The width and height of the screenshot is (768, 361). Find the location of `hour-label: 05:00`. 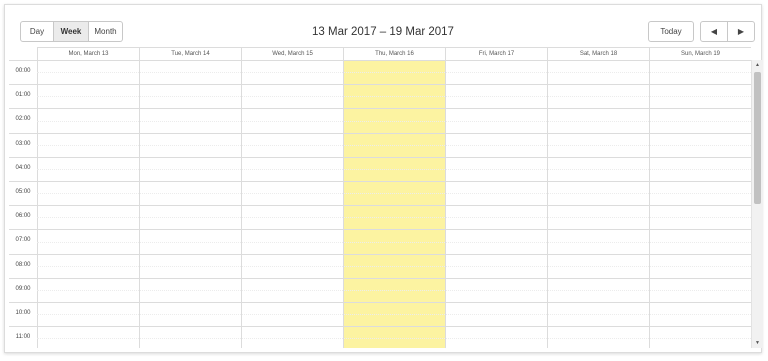

hour-label: 05:00 is located at coordinates (23, 192).